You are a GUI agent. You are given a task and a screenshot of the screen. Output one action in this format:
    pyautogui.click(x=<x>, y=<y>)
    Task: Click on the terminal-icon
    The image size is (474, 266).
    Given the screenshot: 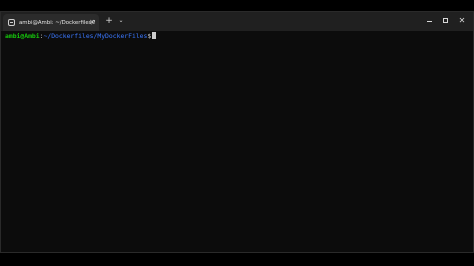 What is the action you would take?
    pyautogui.click(x=11, y=22)
    